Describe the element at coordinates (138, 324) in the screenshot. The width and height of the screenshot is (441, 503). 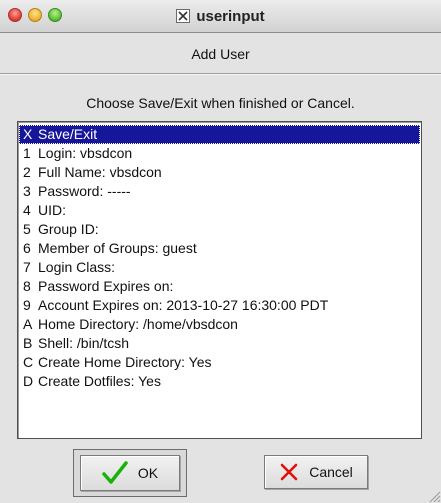
I see `list-item-label: Home Directory: /home/vbsdcon` at that location.